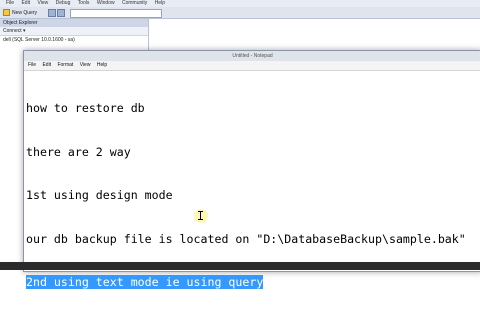 The image size is (480, 319). Describe the element at coordinates (25, 3) in the screenshot. I see `ssms-menu-edit: Edit` at that location.